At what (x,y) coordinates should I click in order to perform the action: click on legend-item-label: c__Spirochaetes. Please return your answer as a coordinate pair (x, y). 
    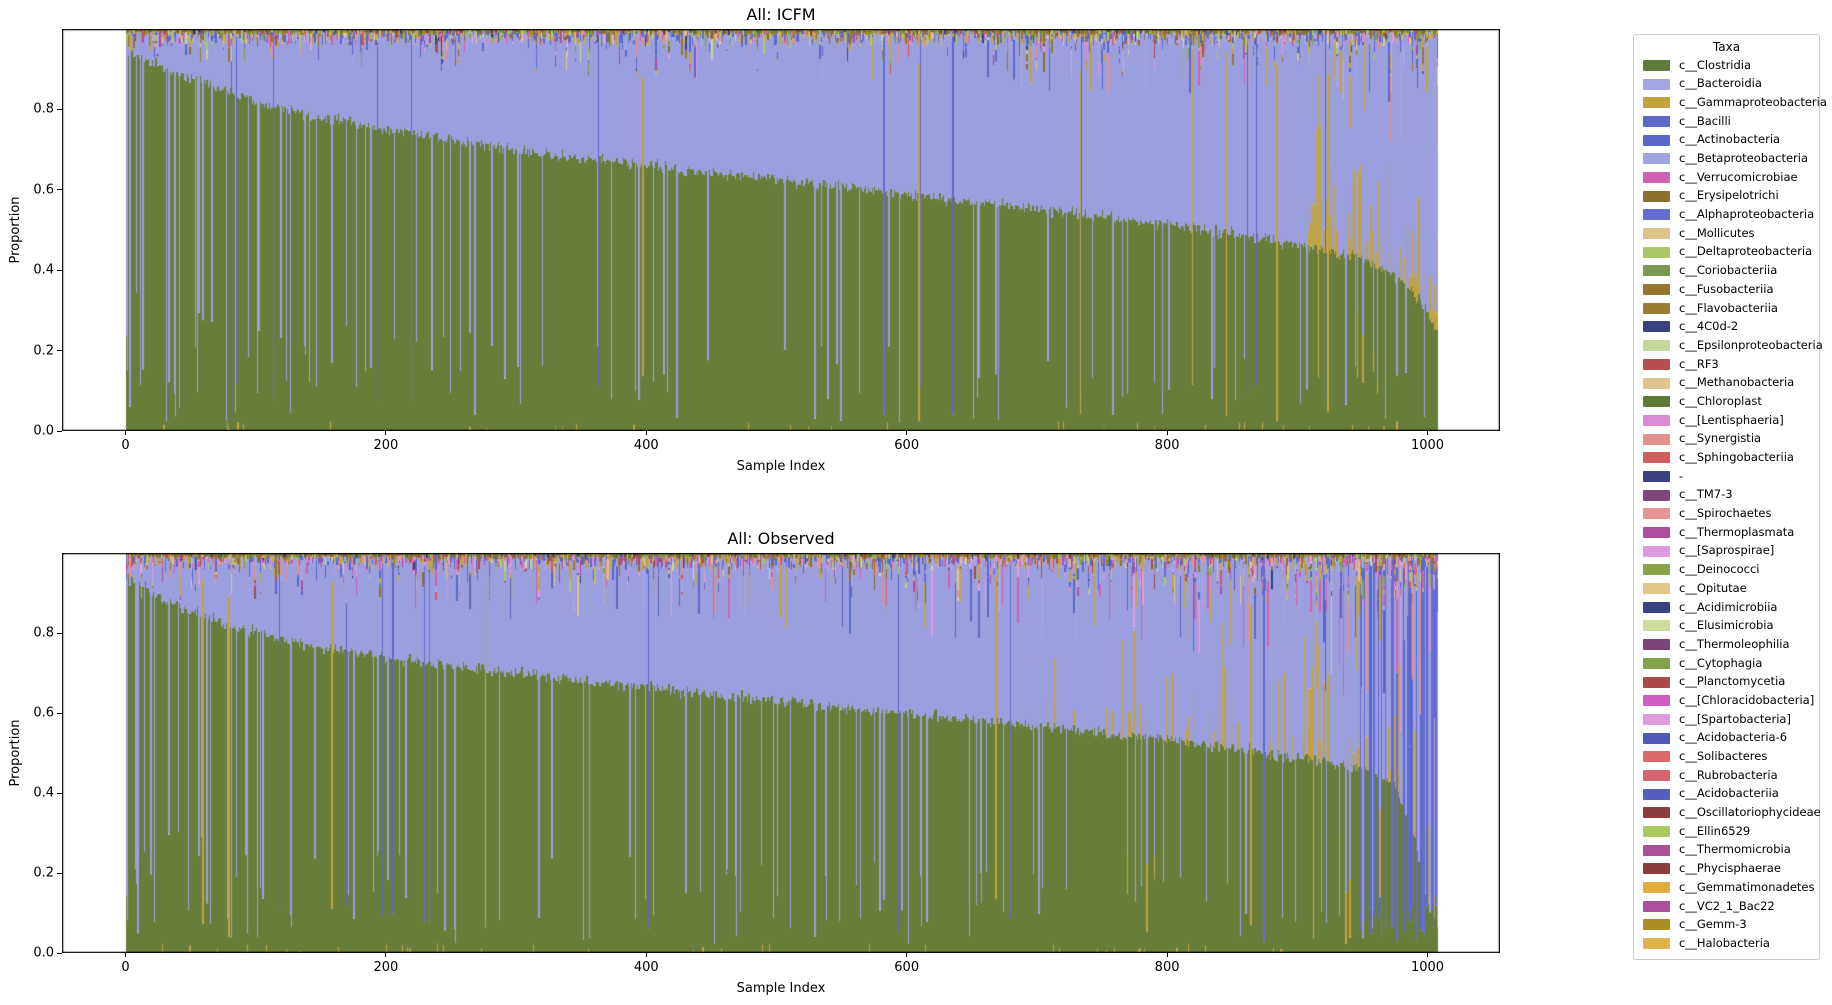
    Looking at the image, I should click on (1725, 513).